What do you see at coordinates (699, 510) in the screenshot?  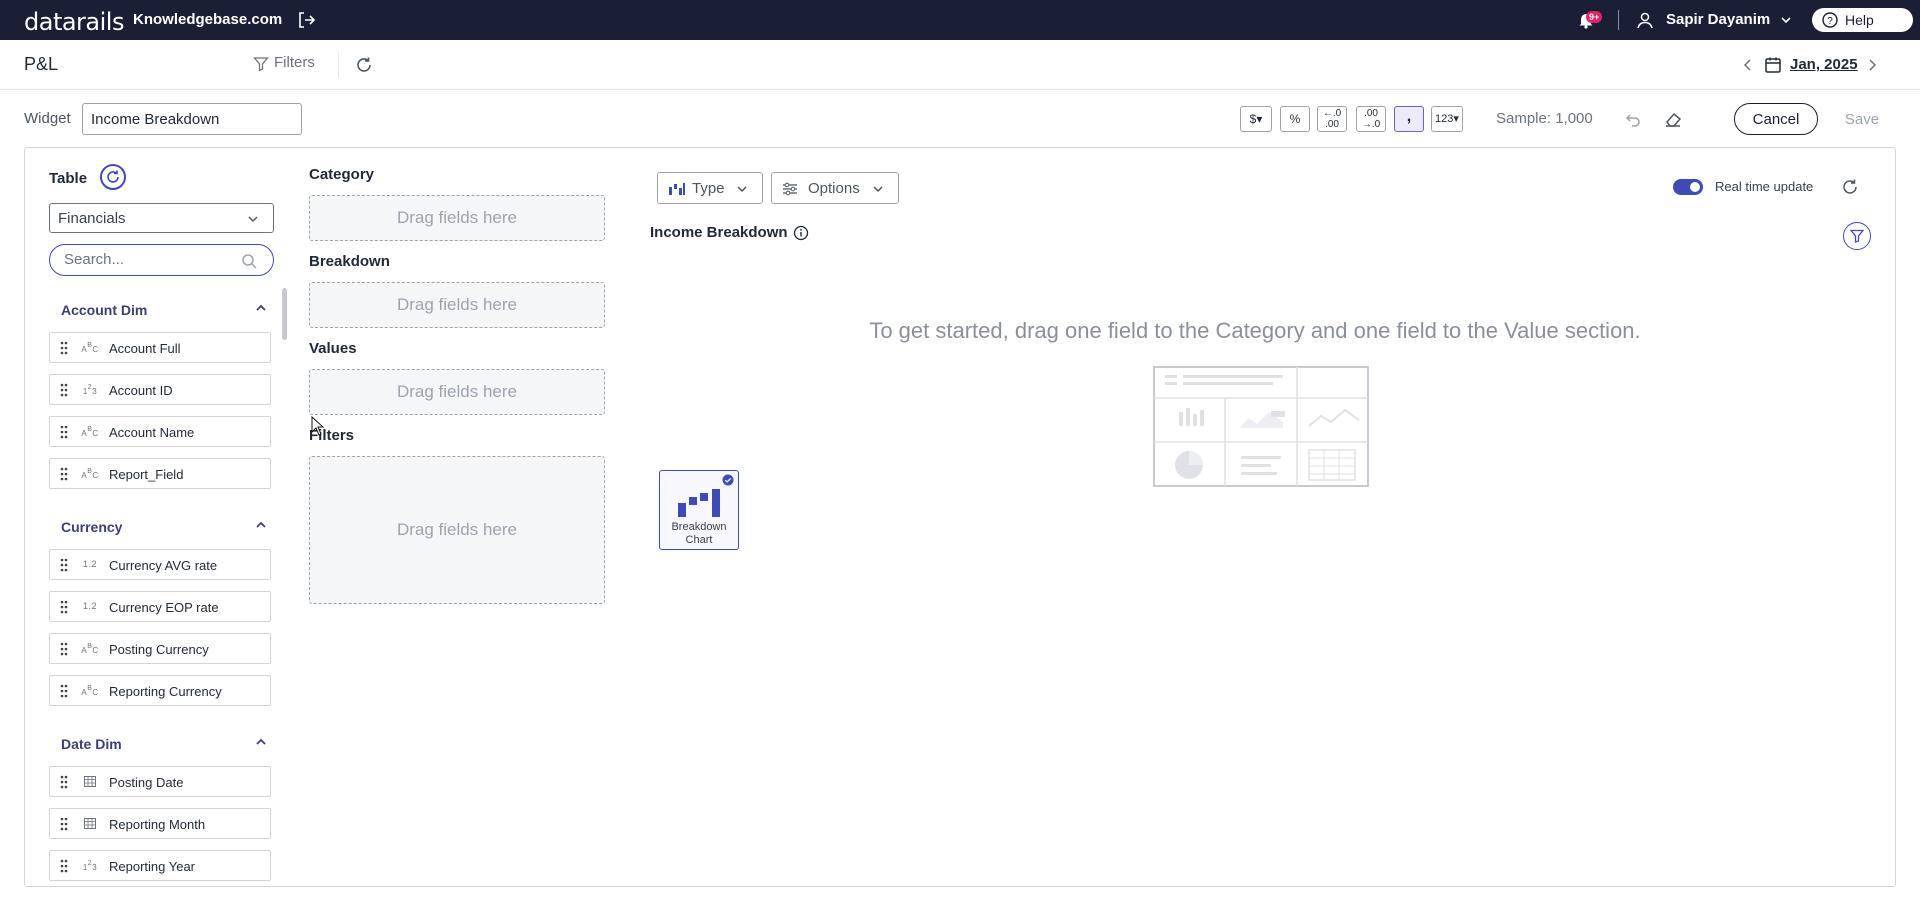 I see `breakdown-chart-option: Breakdown Chart` at bounding box center [699, 510].